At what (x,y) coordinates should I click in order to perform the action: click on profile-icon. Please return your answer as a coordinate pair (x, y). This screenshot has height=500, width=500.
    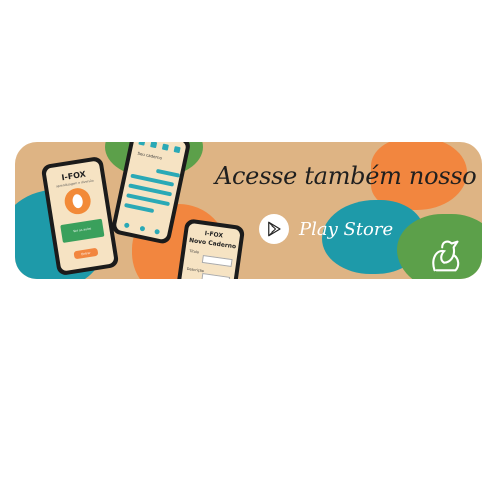
    Looking at the image, I should click on (157, 231).